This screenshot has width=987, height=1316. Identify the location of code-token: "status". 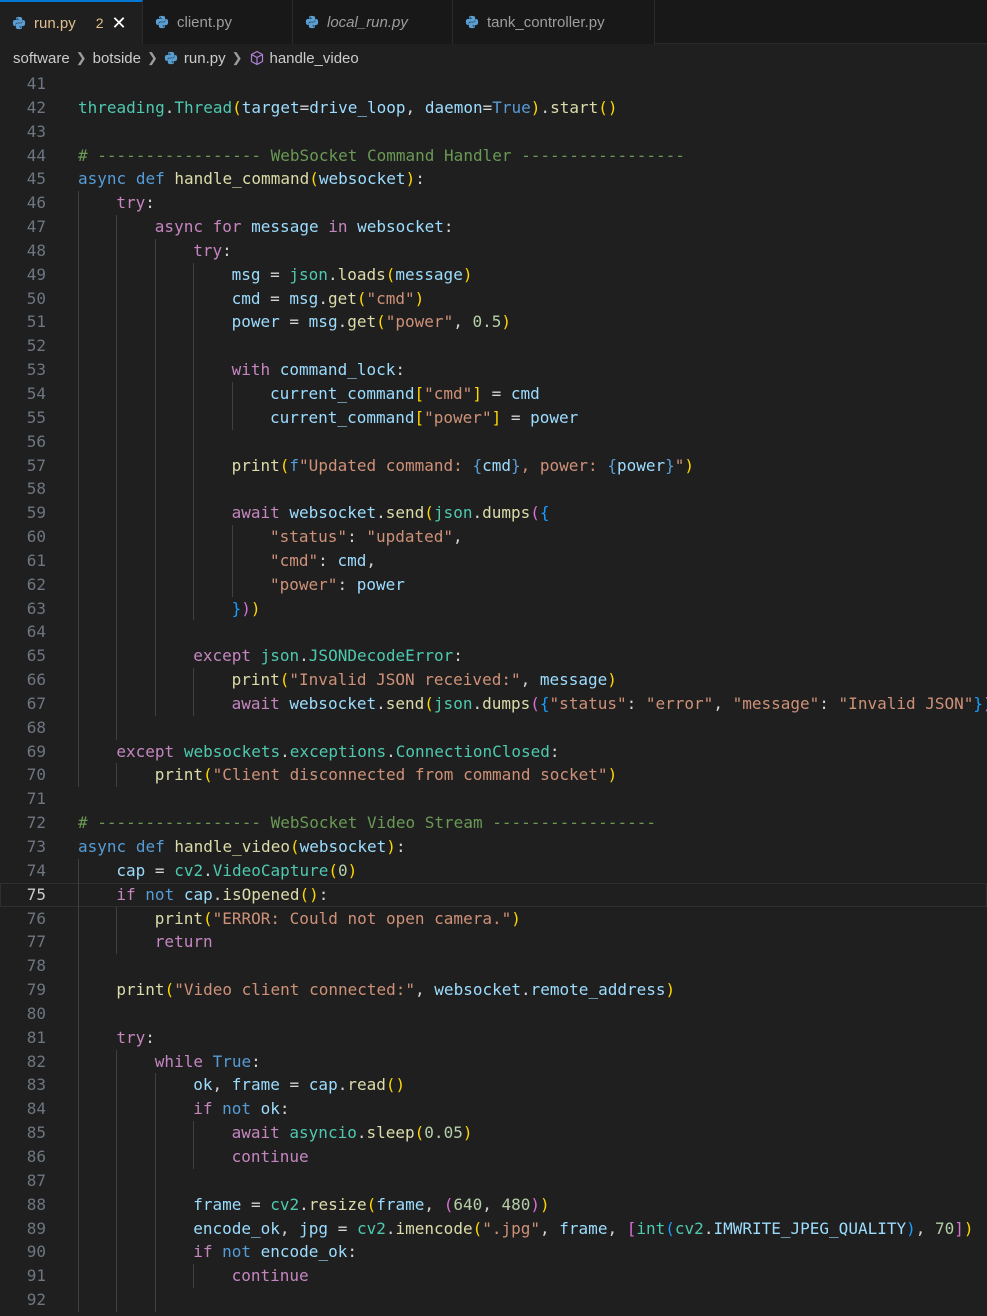
(309, 537).